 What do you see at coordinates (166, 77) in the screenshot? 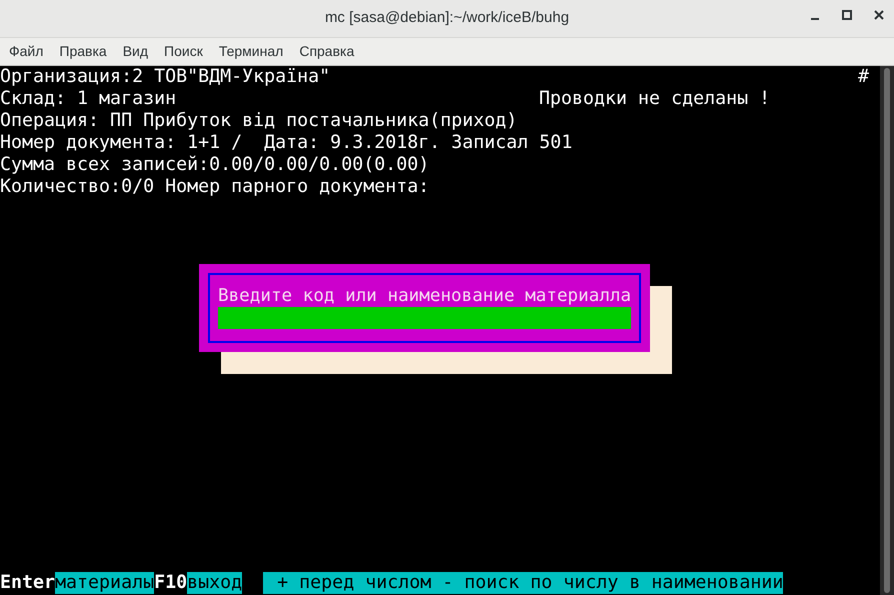
I see `terminal-line: Организация:2 ТОВ"ВДМ-Україна"` at bounding box center [166, 77].